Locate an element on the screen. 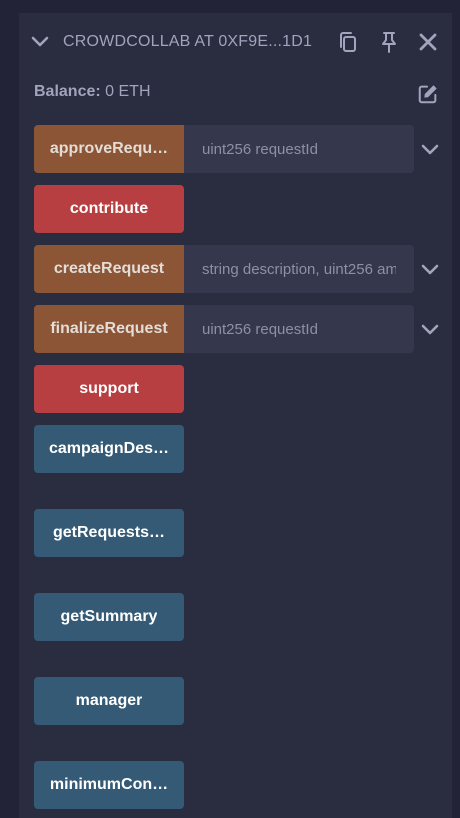 The height and width of the screenshot is (818, 460). function-row-support: support is located at coordinates (241, 389).